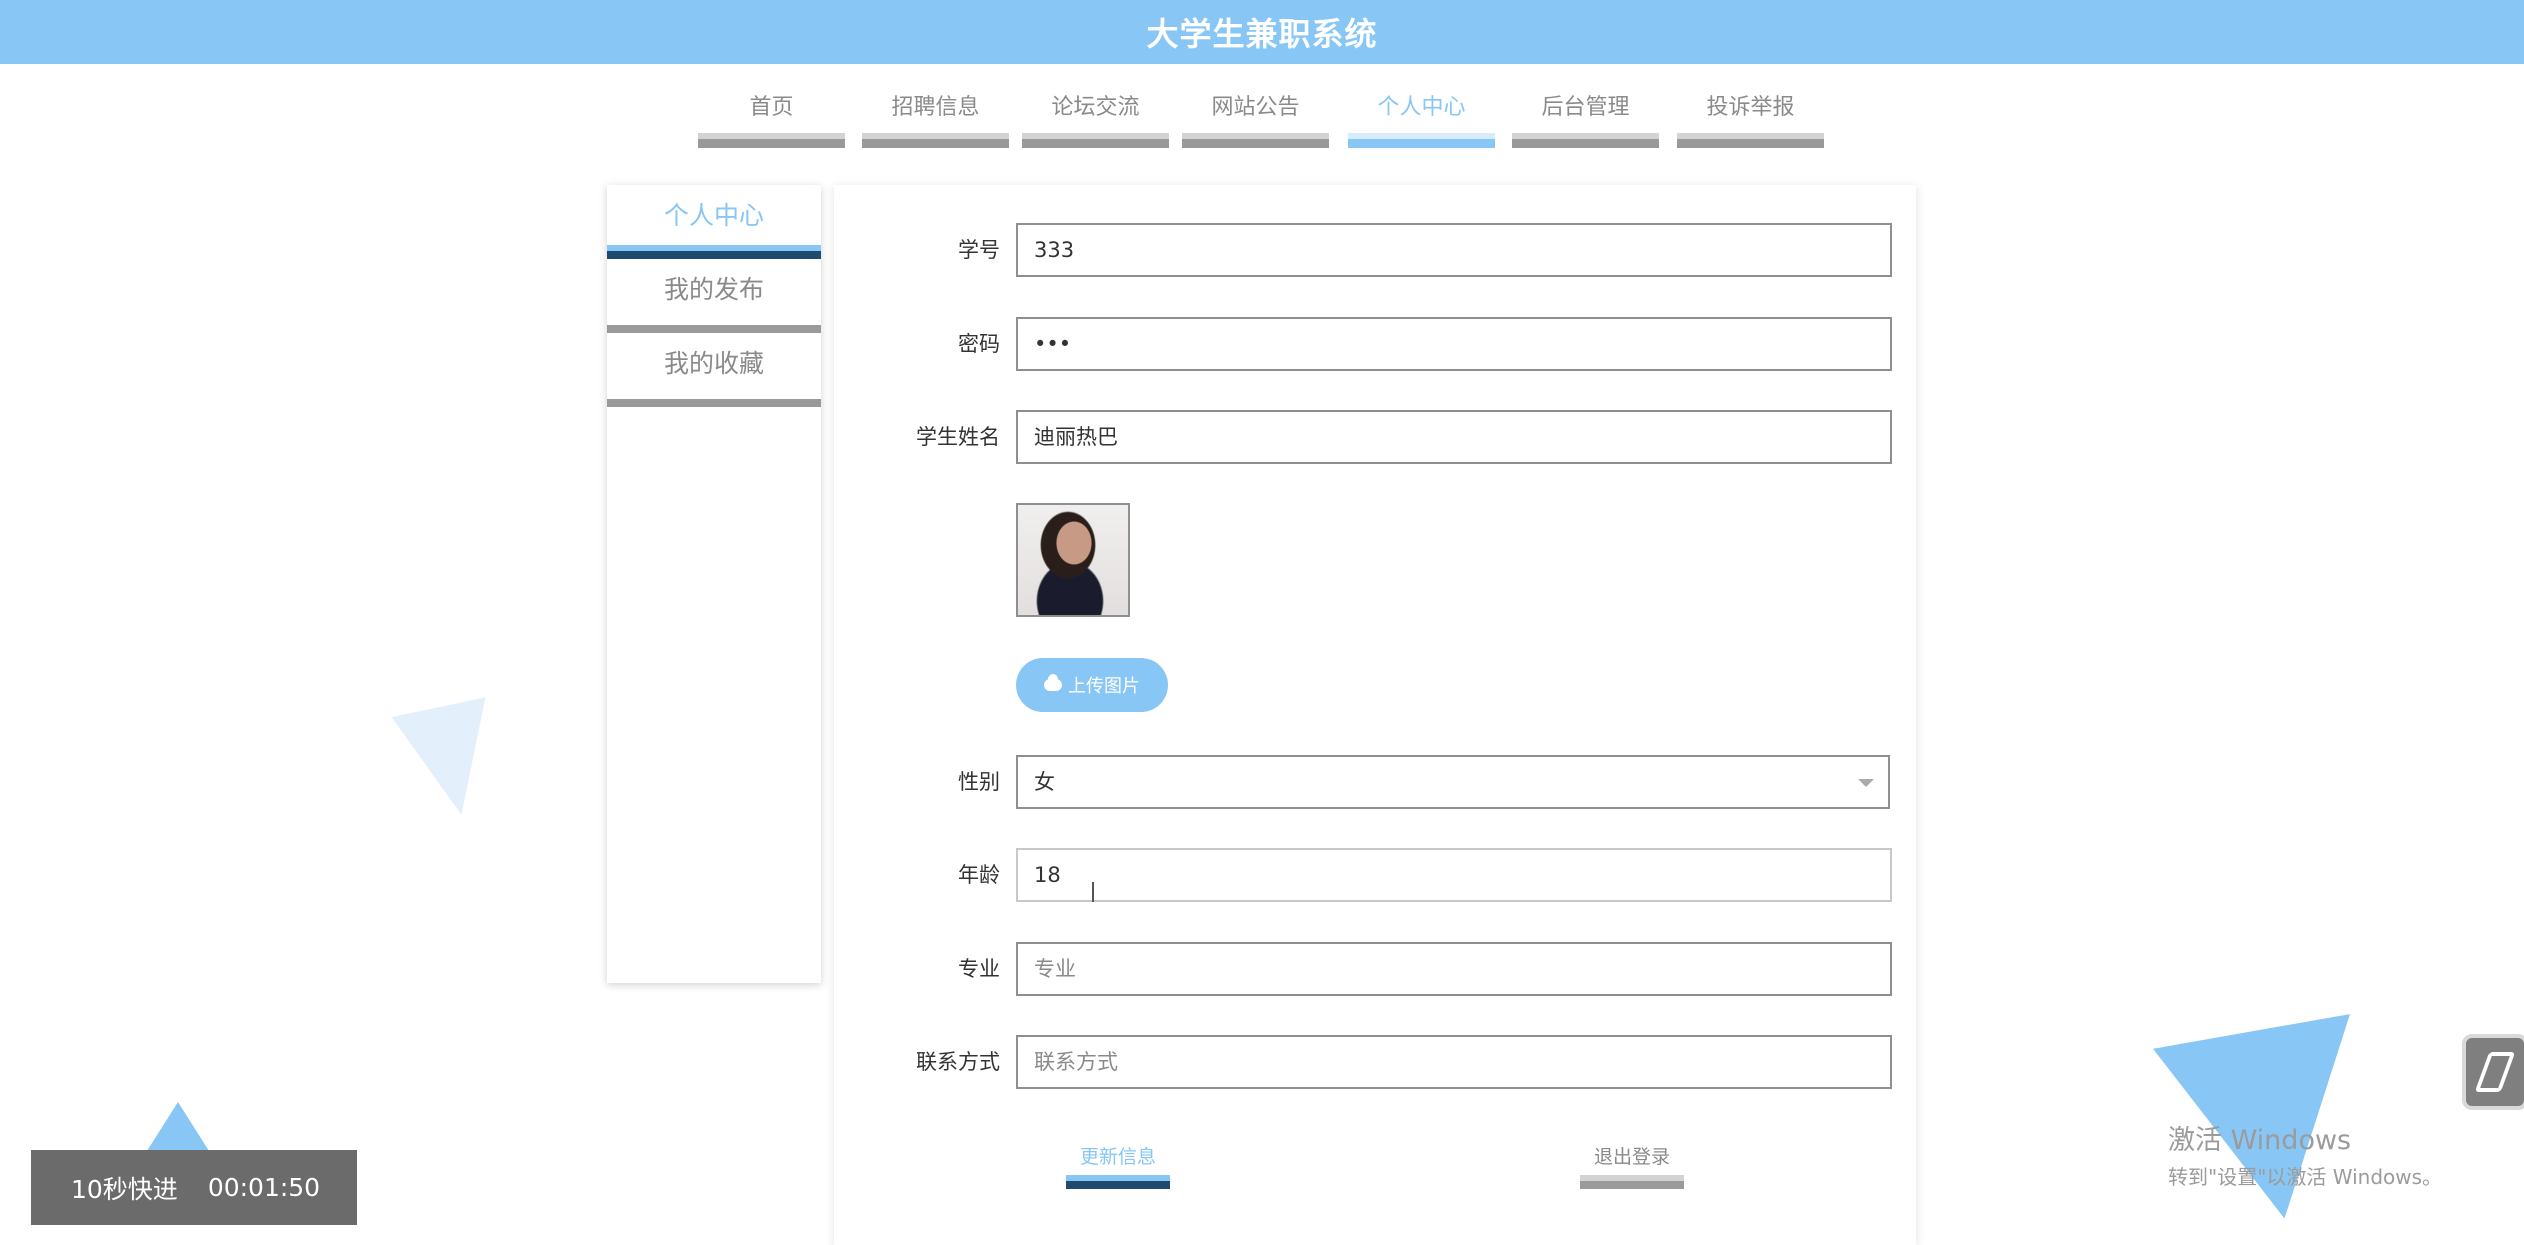 The height and width of the screenshot is (1245, 2524). I want to click on major-input, so click(1454, 969).